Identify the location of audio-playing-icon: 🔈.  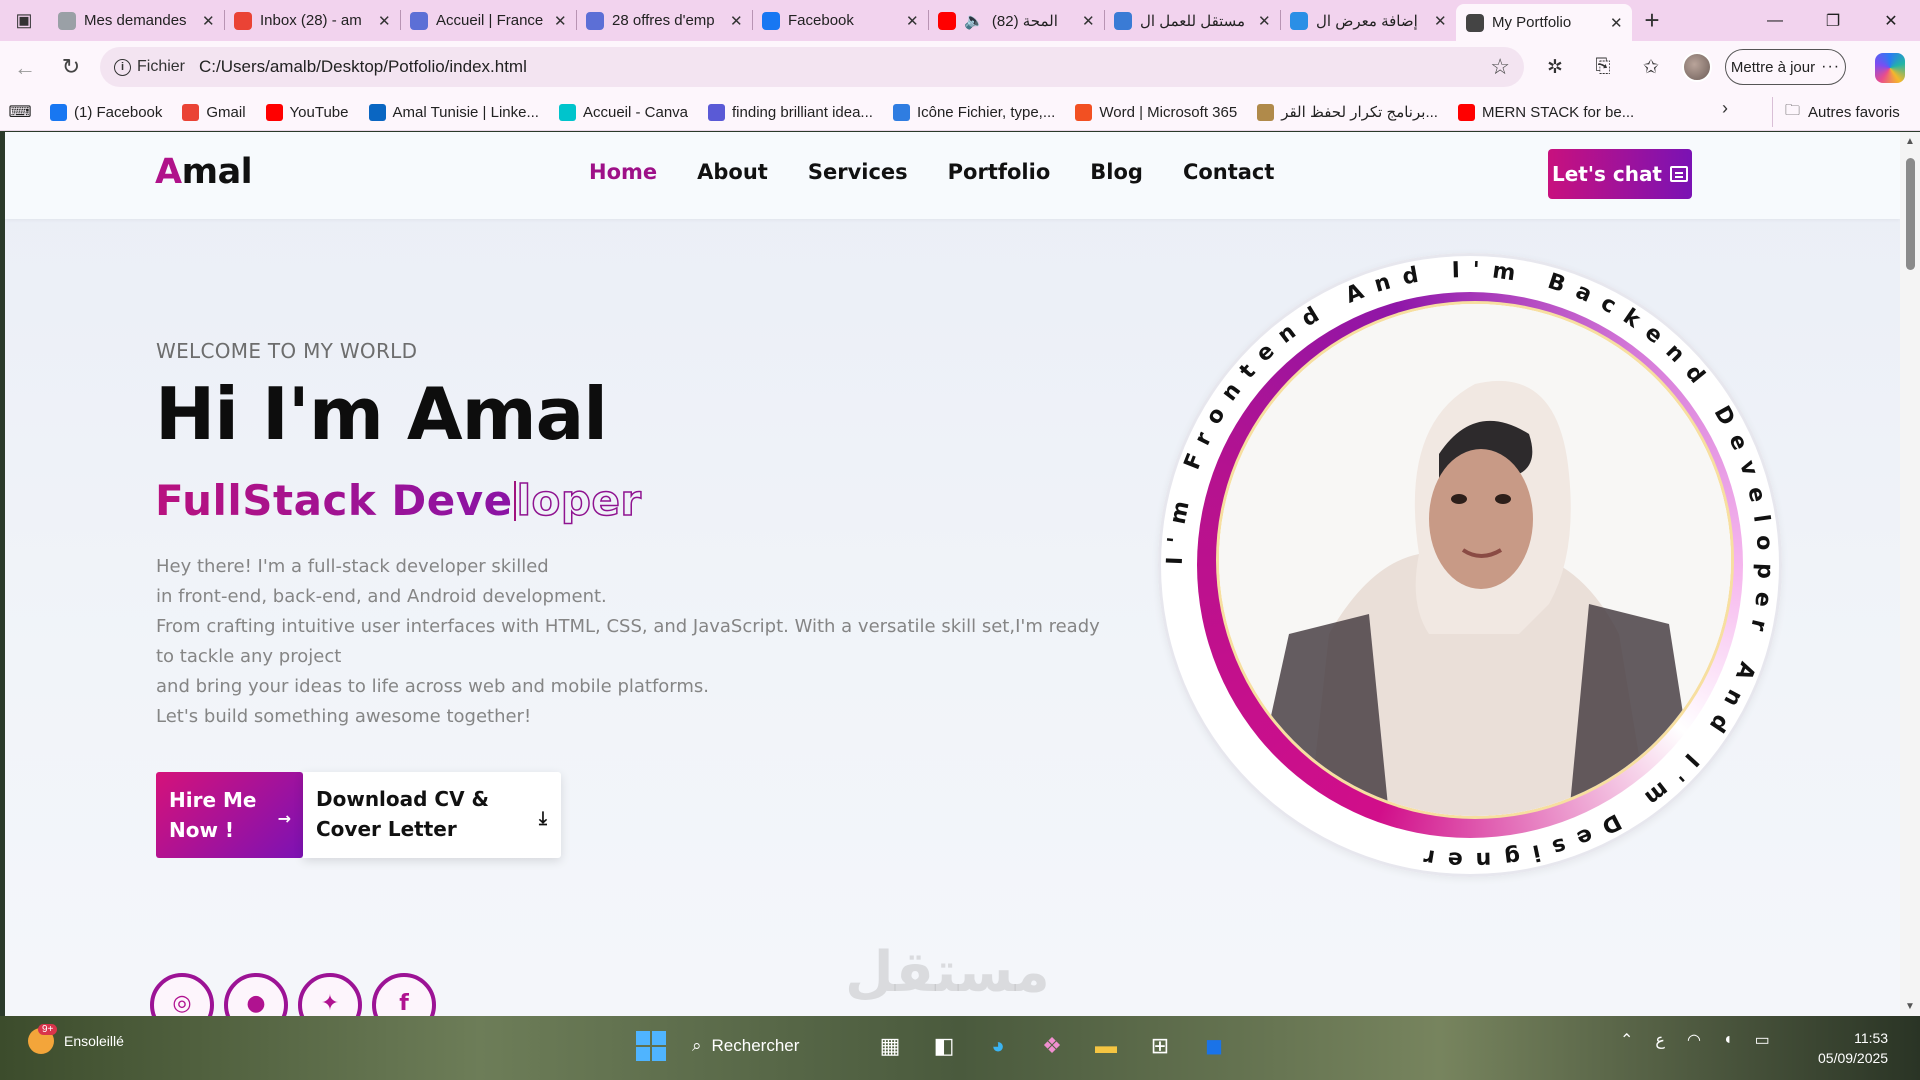
(974, 21).